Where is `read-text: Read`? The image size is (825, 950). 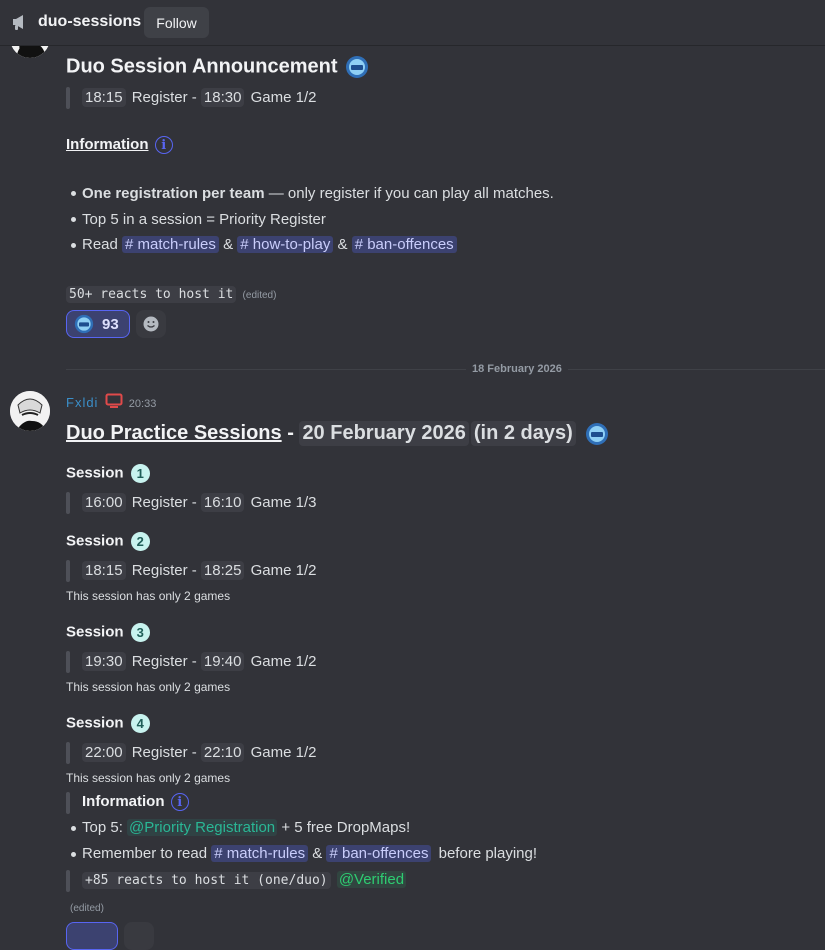 read-text: Read is located at coordinates (100, 244).